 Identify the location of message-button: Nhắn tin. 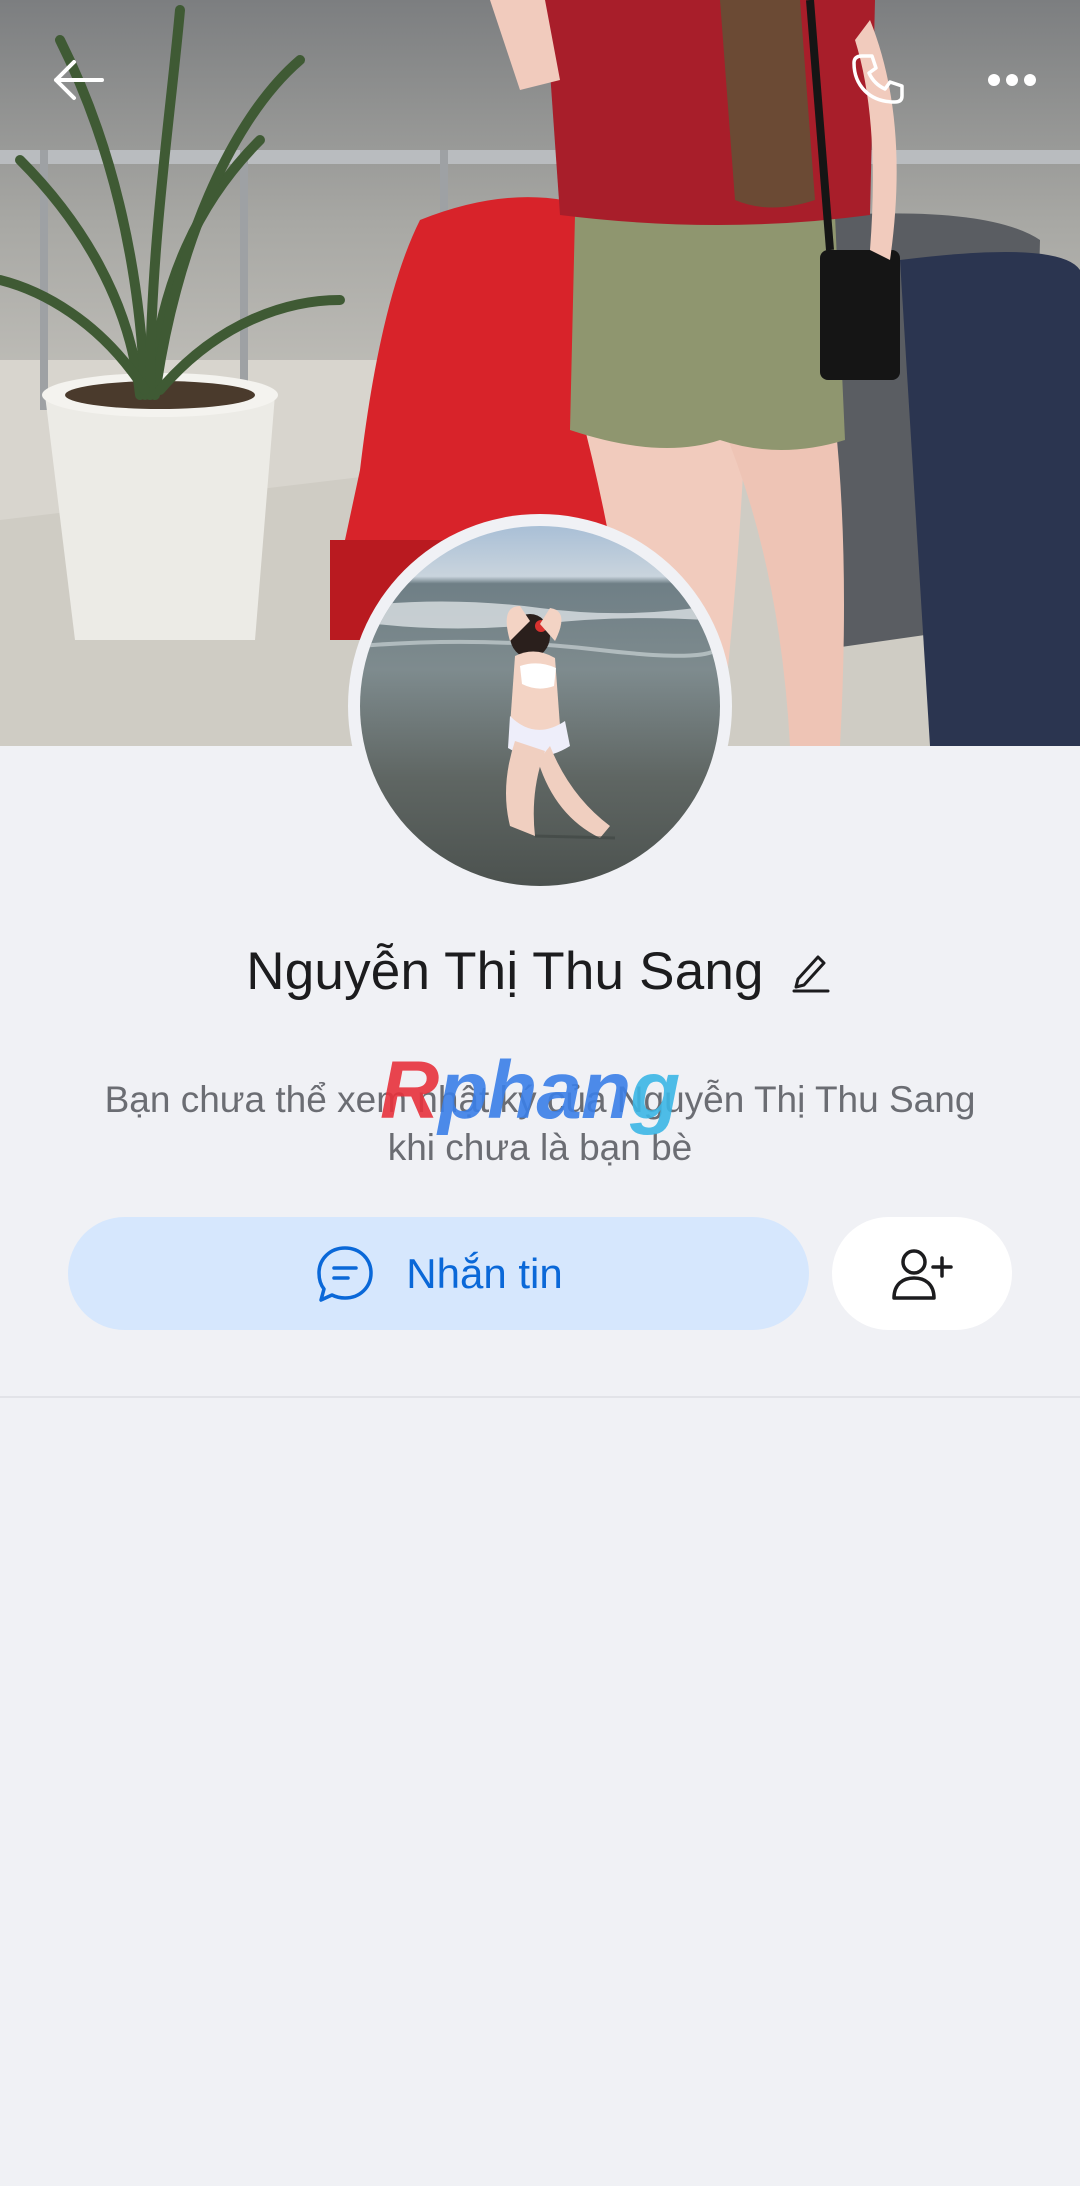
(438, 1273).